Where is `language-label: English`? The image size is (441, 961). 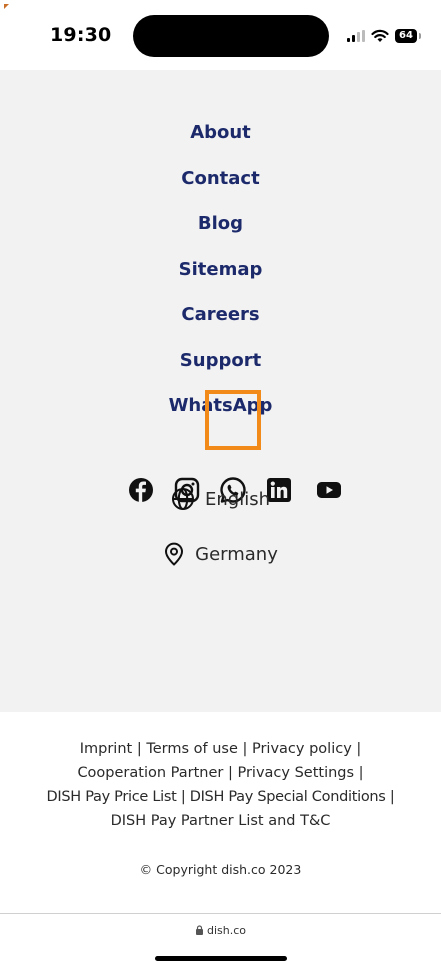
language-label: English is located at coordinates (237, 499).